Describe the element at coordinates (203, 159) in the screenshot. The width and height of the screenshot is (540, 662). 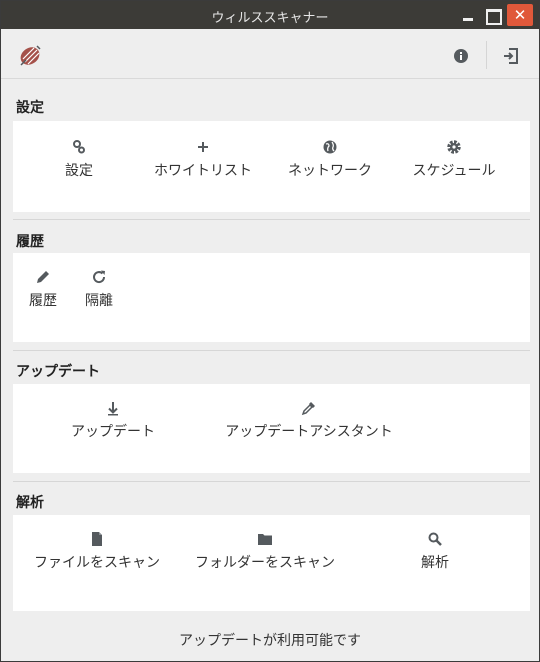
I see `whitelist-button: ホワイトリスト` at that location.